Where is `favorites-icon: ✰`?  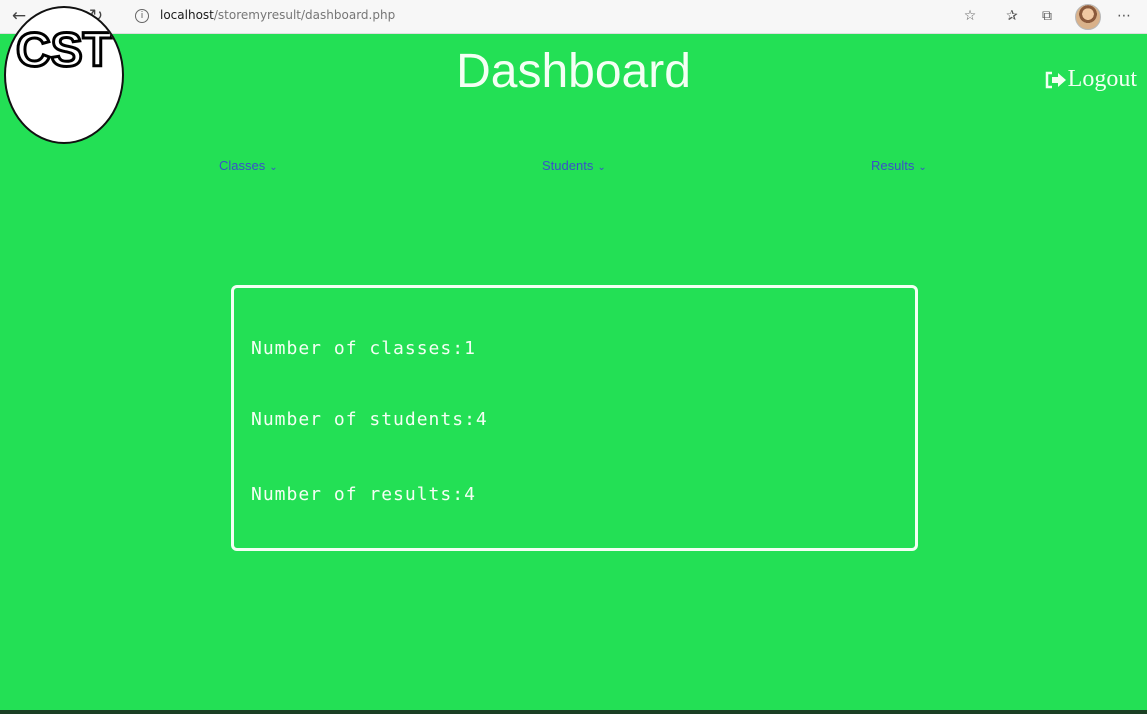 favorites-icon: ✰ is located at coordinates (1012, 16).